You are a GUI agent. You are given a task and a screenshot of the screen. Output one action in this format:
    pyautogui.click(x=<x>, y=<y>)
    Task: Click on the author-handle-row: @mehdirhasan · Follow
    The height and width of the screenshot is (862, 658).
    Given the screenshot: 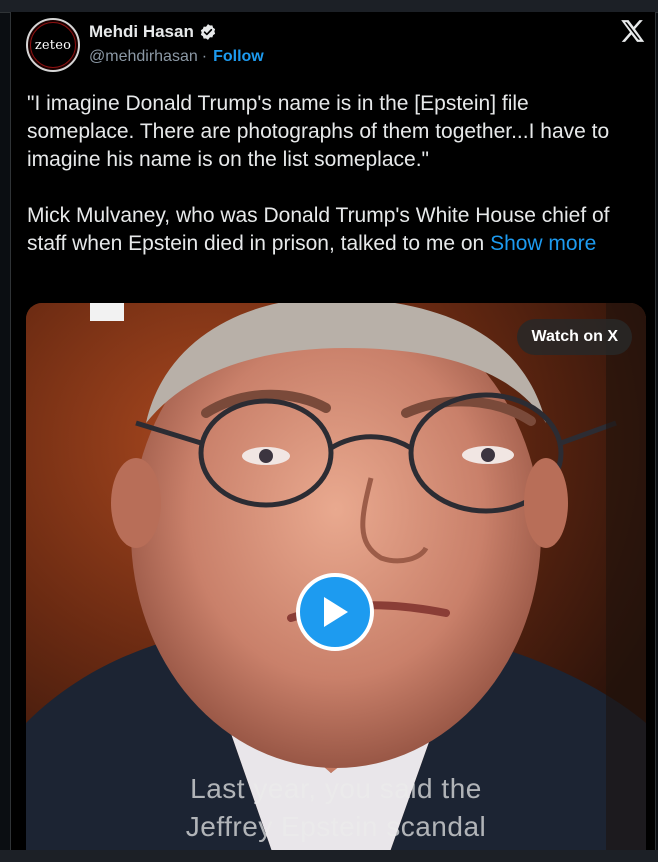 What is the action you would take?
    pyautogui.click(x=176, y=57)
    